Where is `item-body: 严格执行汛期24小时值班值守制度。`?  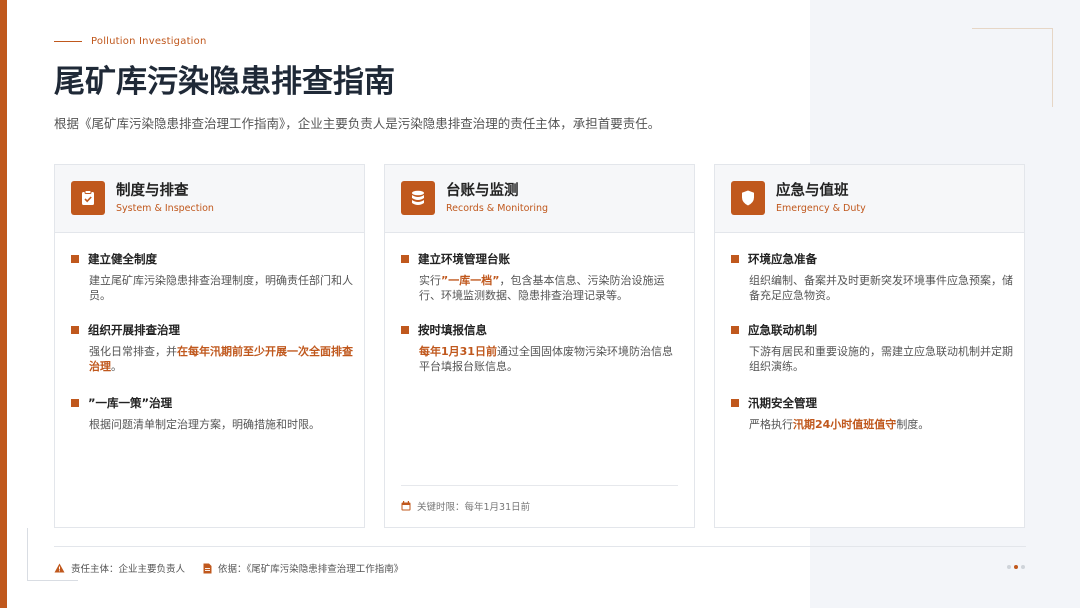
item-body: 严格执行汛期24小时值班值守制度。 is located at coordinates (881, 424).